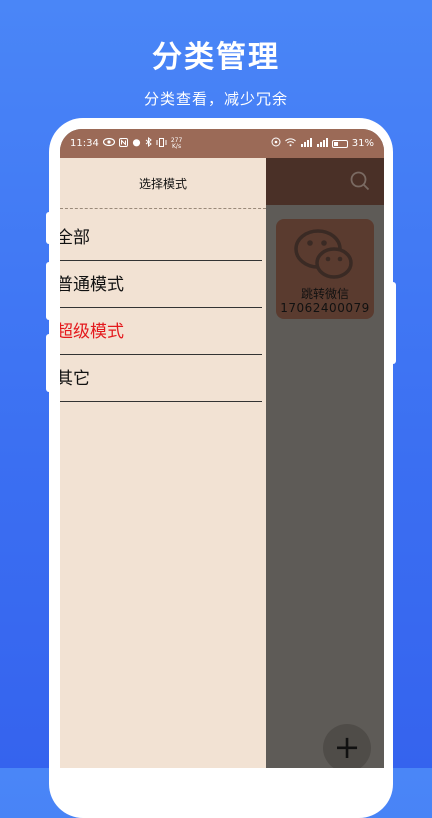 This screenshot has height=818, width=432. What do you see at coordinates (216, 57) in the screenshot?
I see `promo-title: 分类管理` at bounding box center [216, 57].